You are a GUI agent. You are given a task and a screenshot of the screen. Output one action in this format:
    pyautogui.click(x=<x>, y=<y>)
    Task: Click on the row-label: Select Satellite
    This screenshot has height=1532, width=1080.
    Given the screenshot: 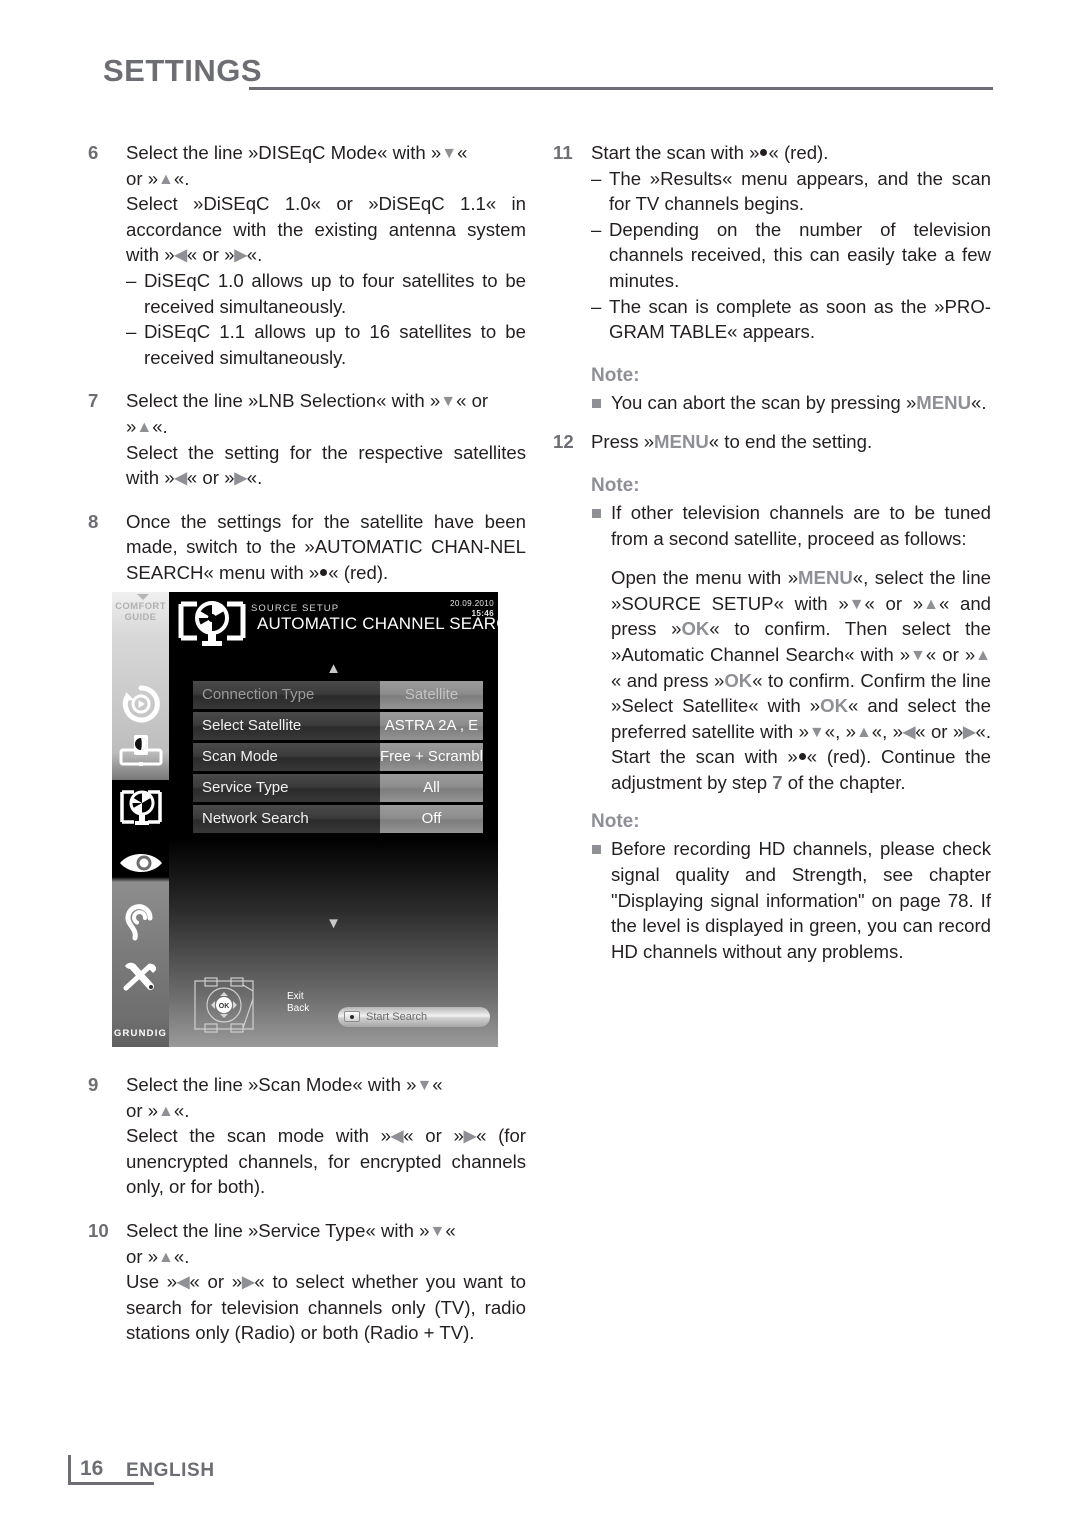 What is the action you would take?
    pyautogui.click(x=286, y=726)
    